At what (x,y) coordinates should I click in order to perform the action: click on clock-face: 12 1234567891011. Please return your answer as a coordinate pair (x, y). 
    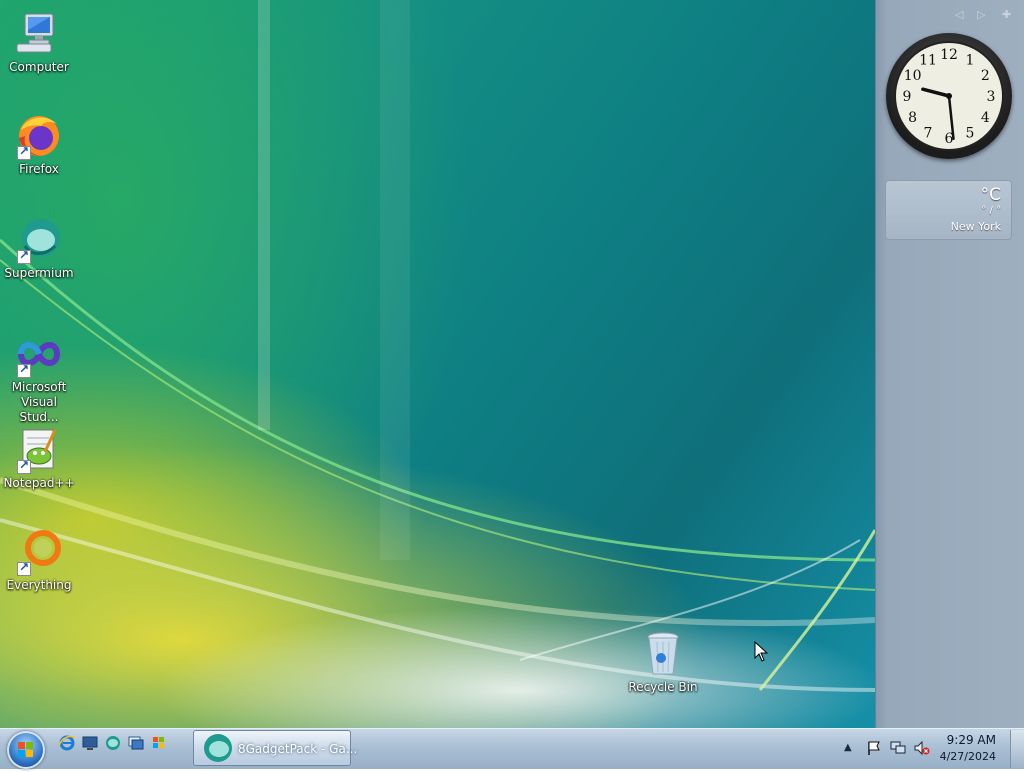
    Looking at the image, I should click on (949, 96).